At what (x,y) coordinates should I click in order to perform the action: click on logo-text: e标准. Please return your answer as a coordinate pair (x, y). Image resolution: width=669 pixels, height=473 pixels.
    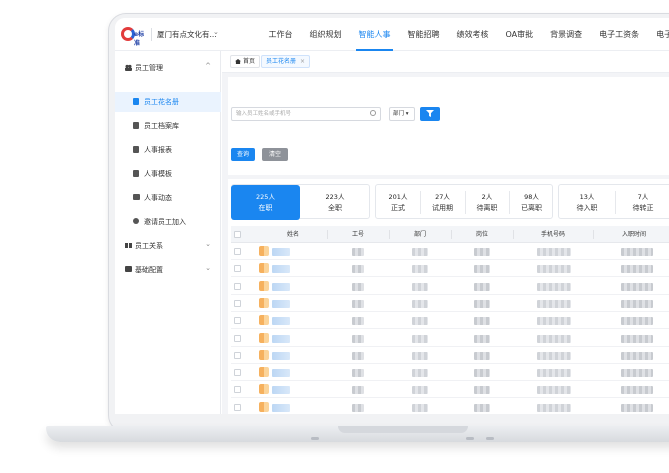
    Looking at the image, I should click on (139, 39).